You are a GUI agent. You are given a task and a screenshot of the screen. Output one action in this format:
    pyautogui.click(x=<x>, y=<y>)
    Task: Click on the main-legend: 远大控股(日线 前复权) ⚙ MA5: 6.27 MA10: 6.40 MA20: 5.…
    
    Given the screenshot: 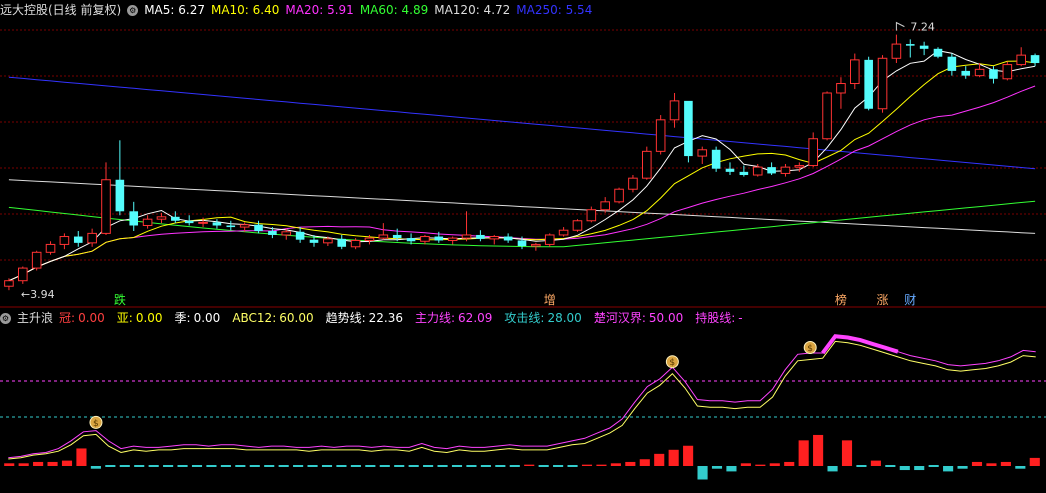 What is the action you would take?
    pyautogui.click(x=302, y=10)
    